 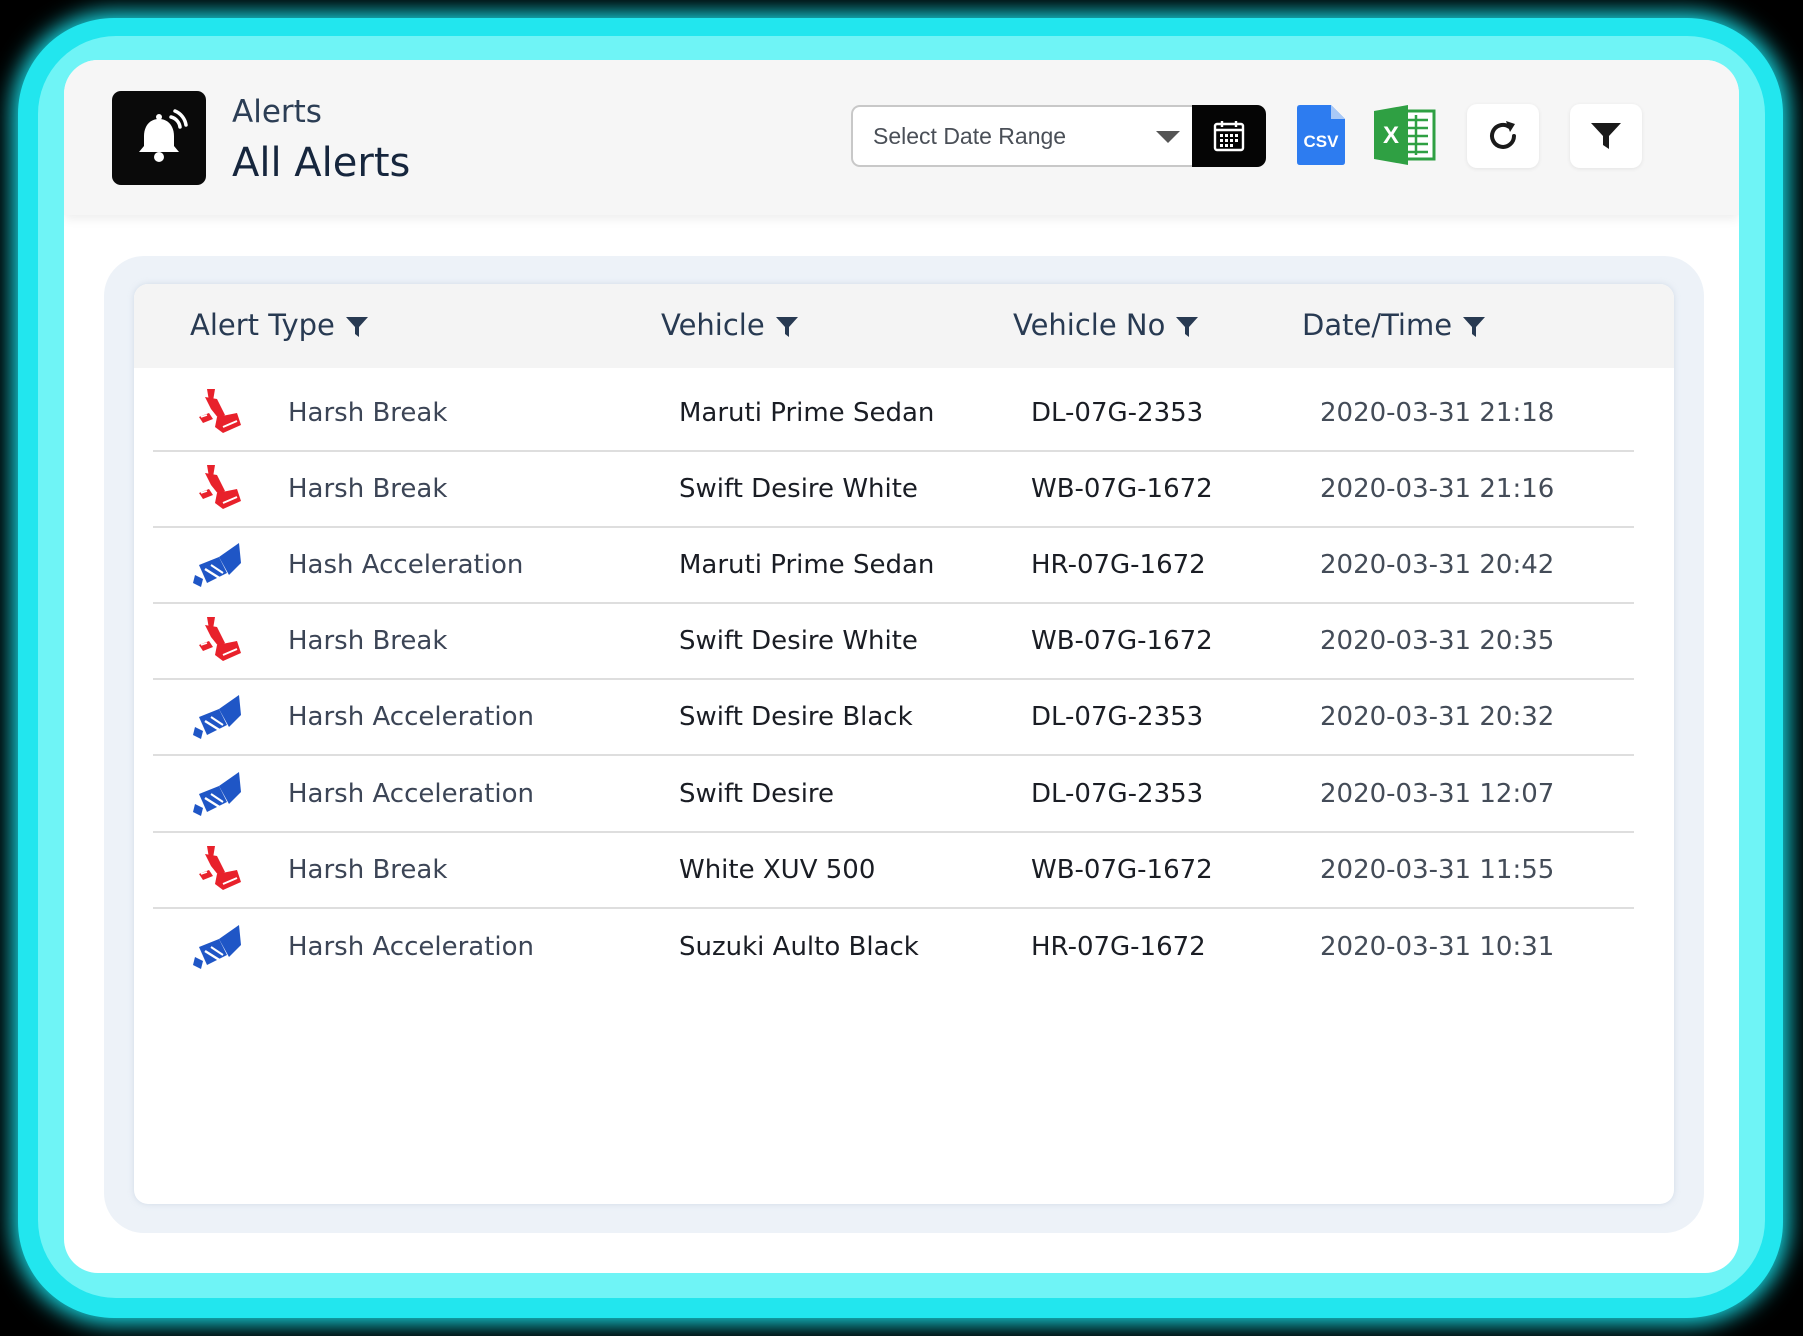 What do you see at coordinates (1437, 641) in the screenshot?
I see `datetime-cell: 2020-03-31 20:35` at bounding box center [1437, 641].